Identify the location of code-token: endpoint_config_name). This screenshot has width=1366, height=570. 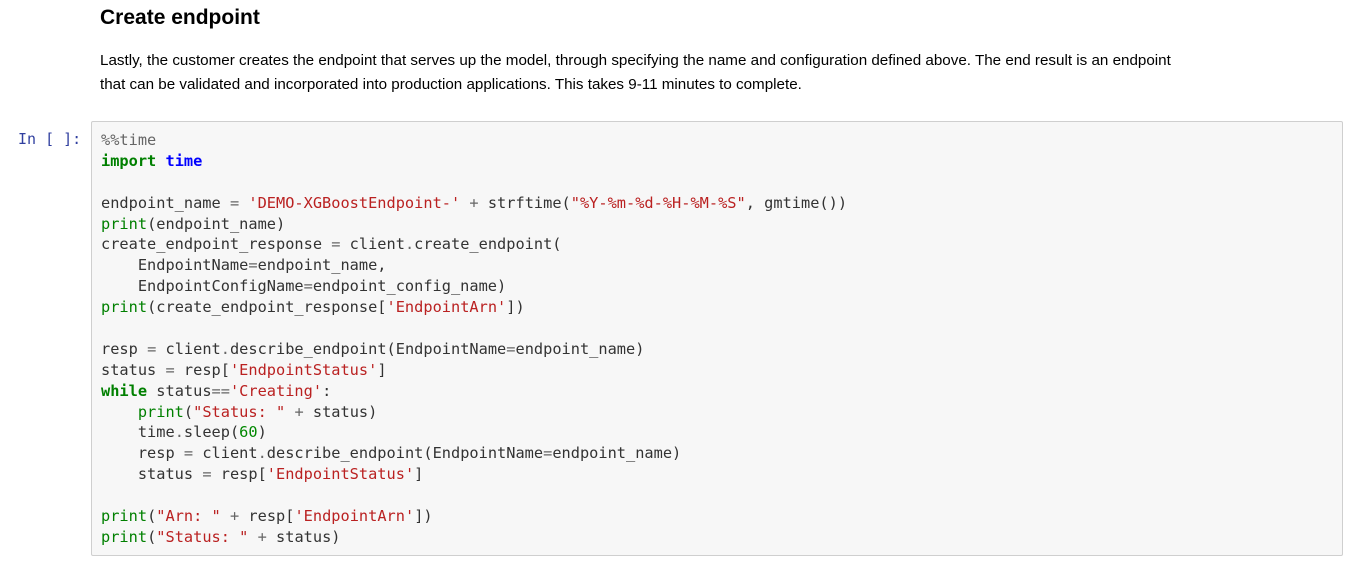
(409, 286).